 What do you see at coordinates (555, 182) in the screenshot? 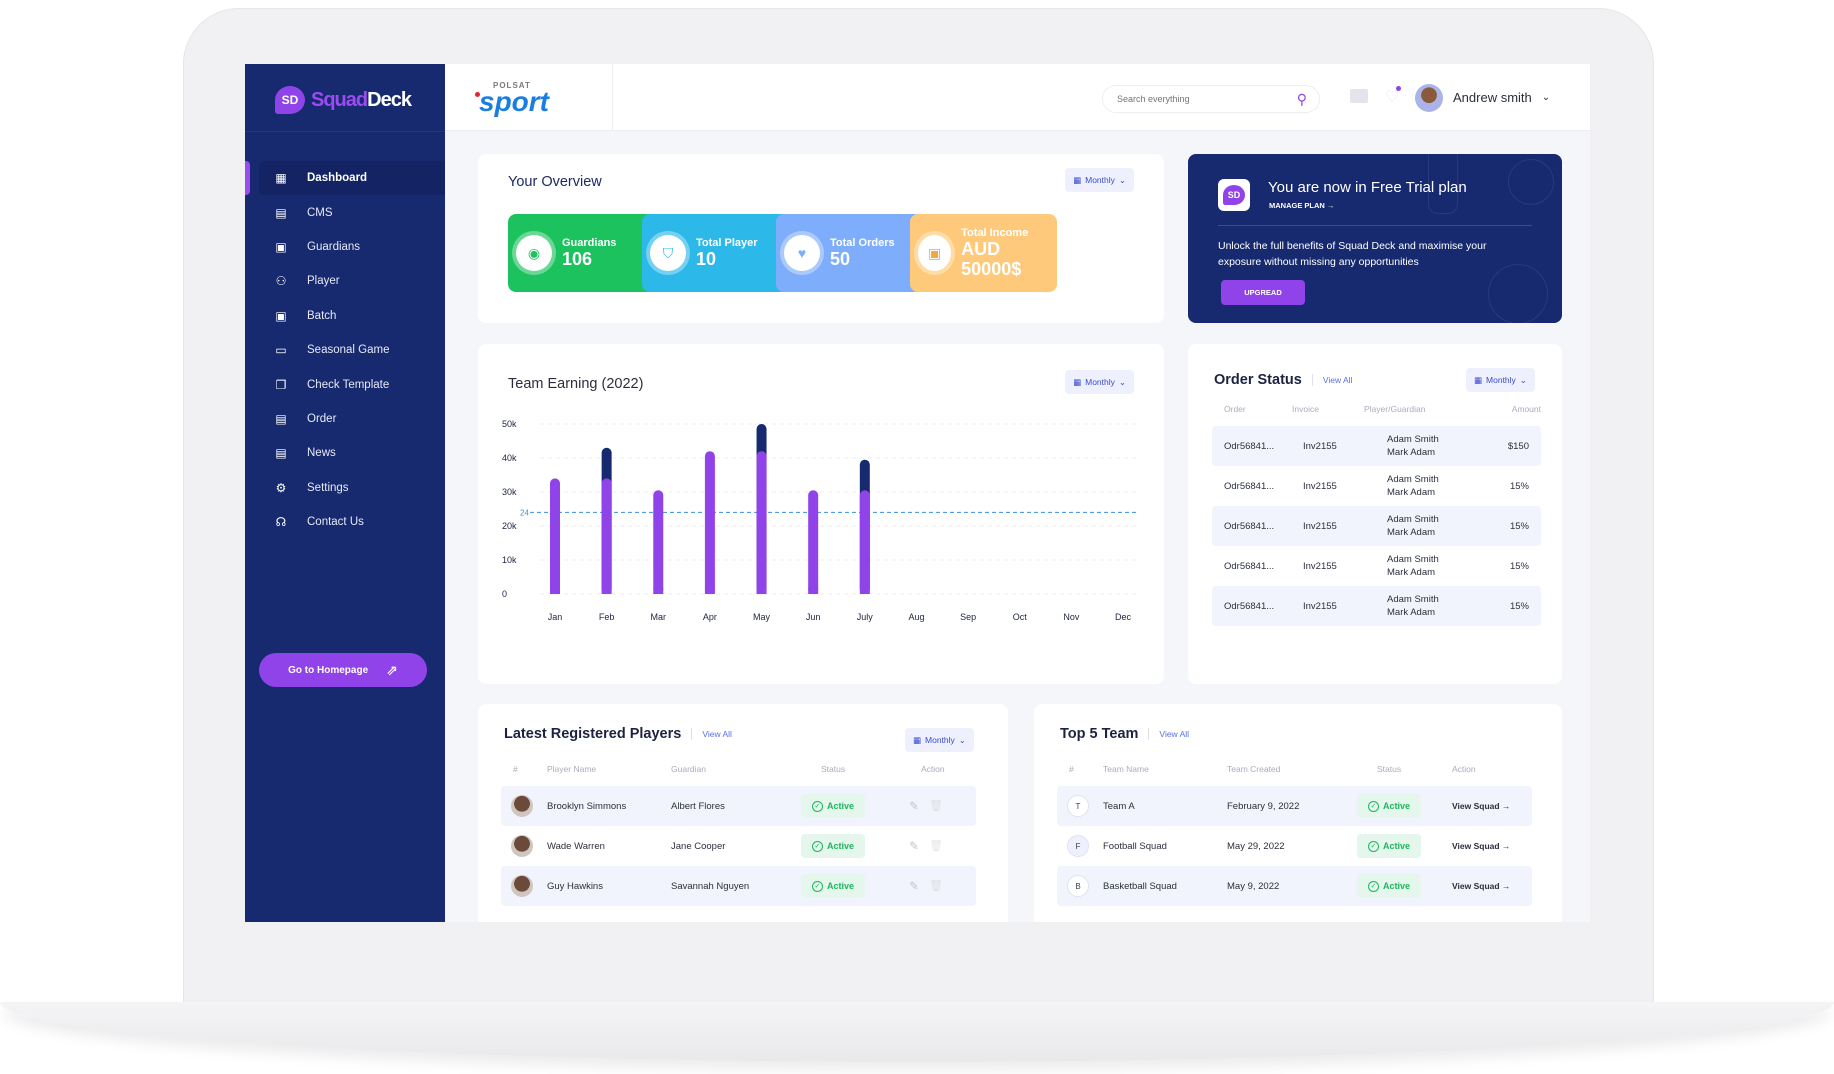
I see `overview-title: Your Overview` at bounding box center [555, 182].